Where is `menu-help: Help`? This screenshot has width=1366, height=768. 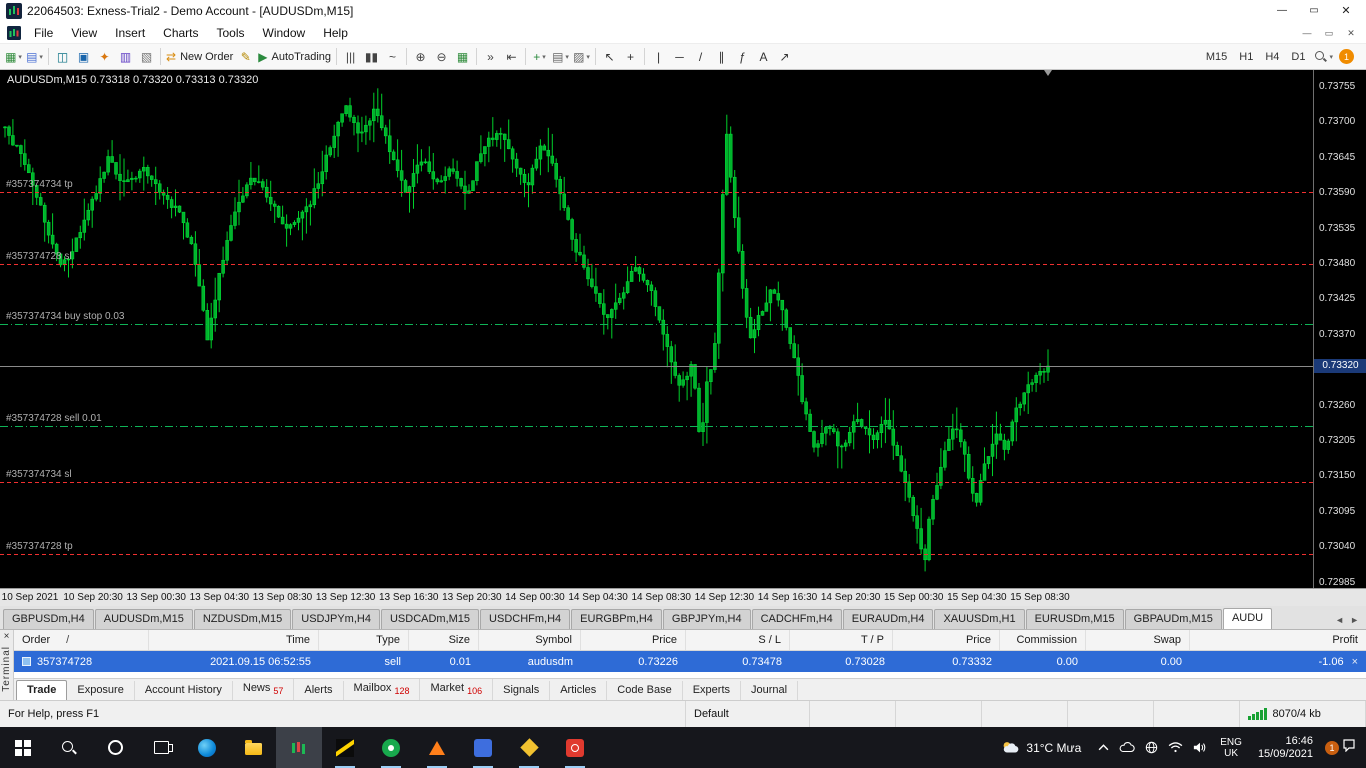
menu-help: Help is located at coordinates (335, 33).